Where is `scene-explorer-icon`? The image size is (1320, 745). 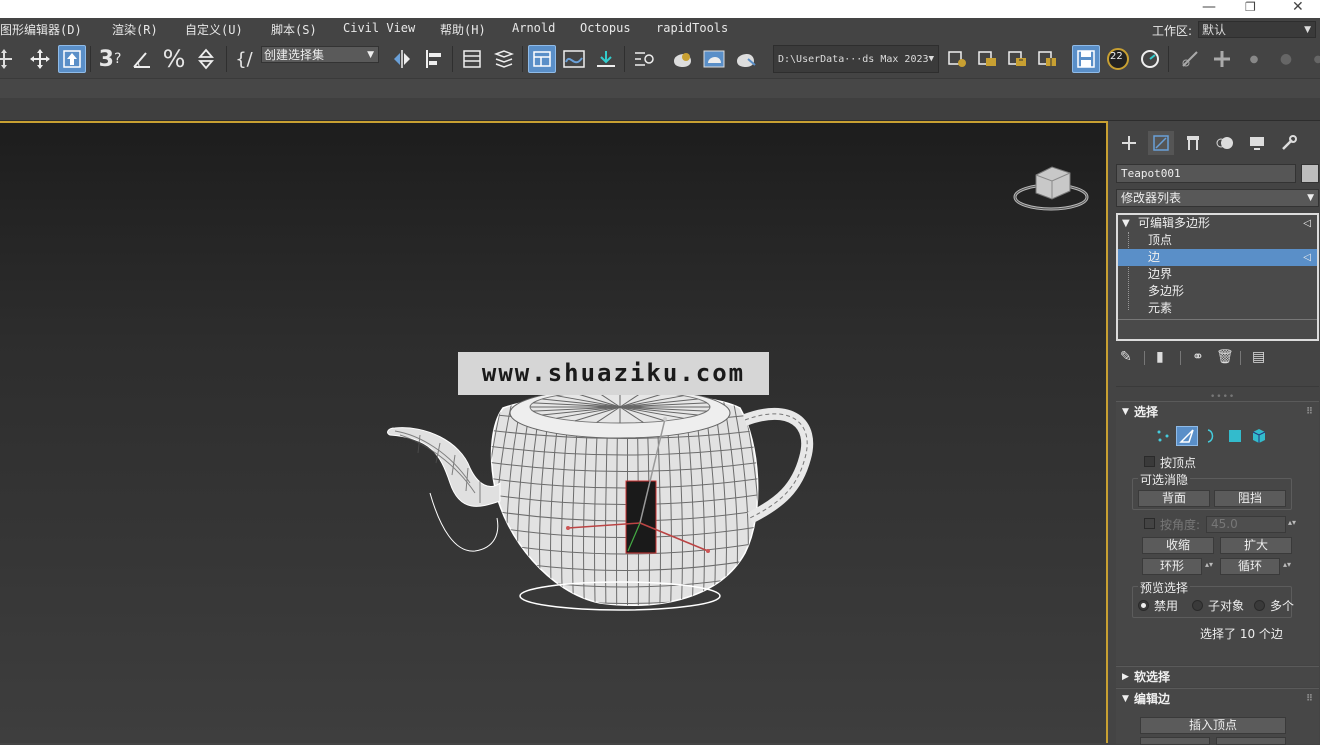 scene-explorer-icon is located at coordinates (472, 59).